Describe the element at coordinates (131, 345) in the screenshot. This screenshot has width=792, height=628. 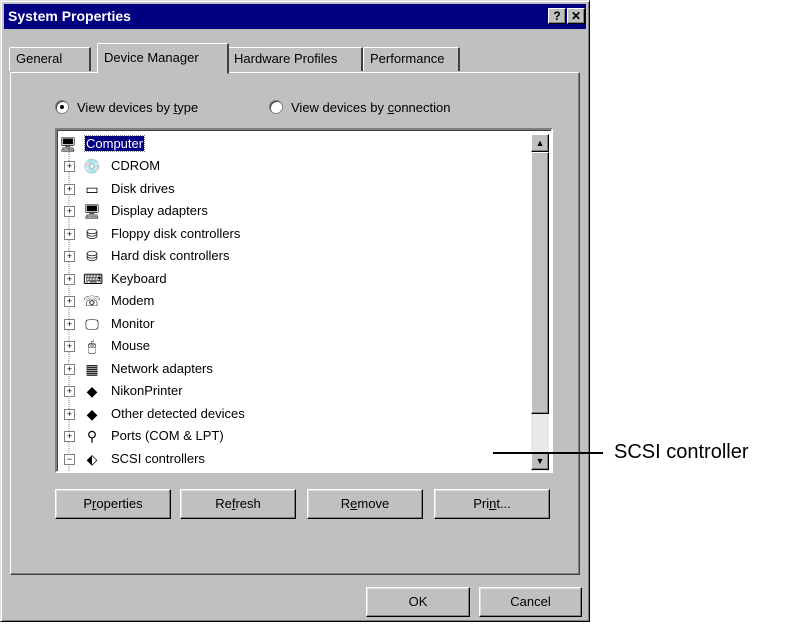
I see `tree-item-label: Mouse` at that location.